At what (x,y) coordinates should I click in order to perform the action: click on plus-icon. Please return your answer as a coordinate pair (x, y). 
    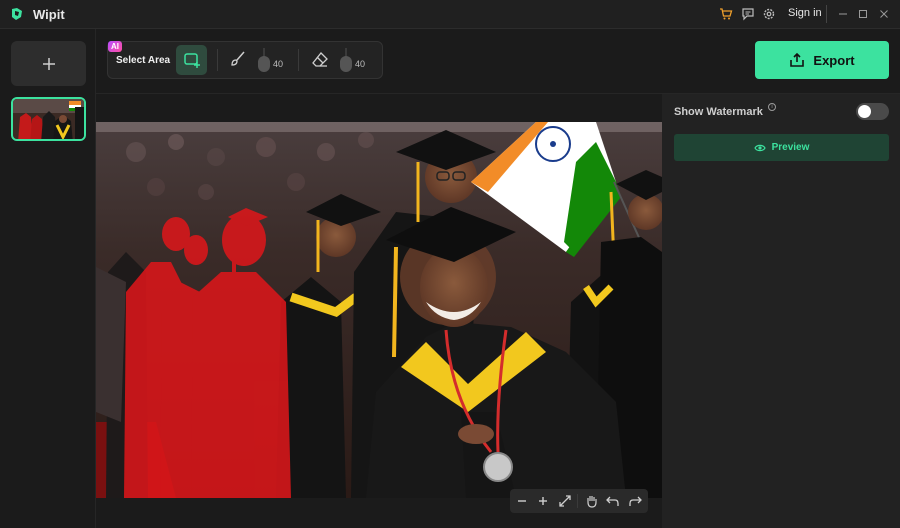
    Looking at the image, I should click on (48, 63).